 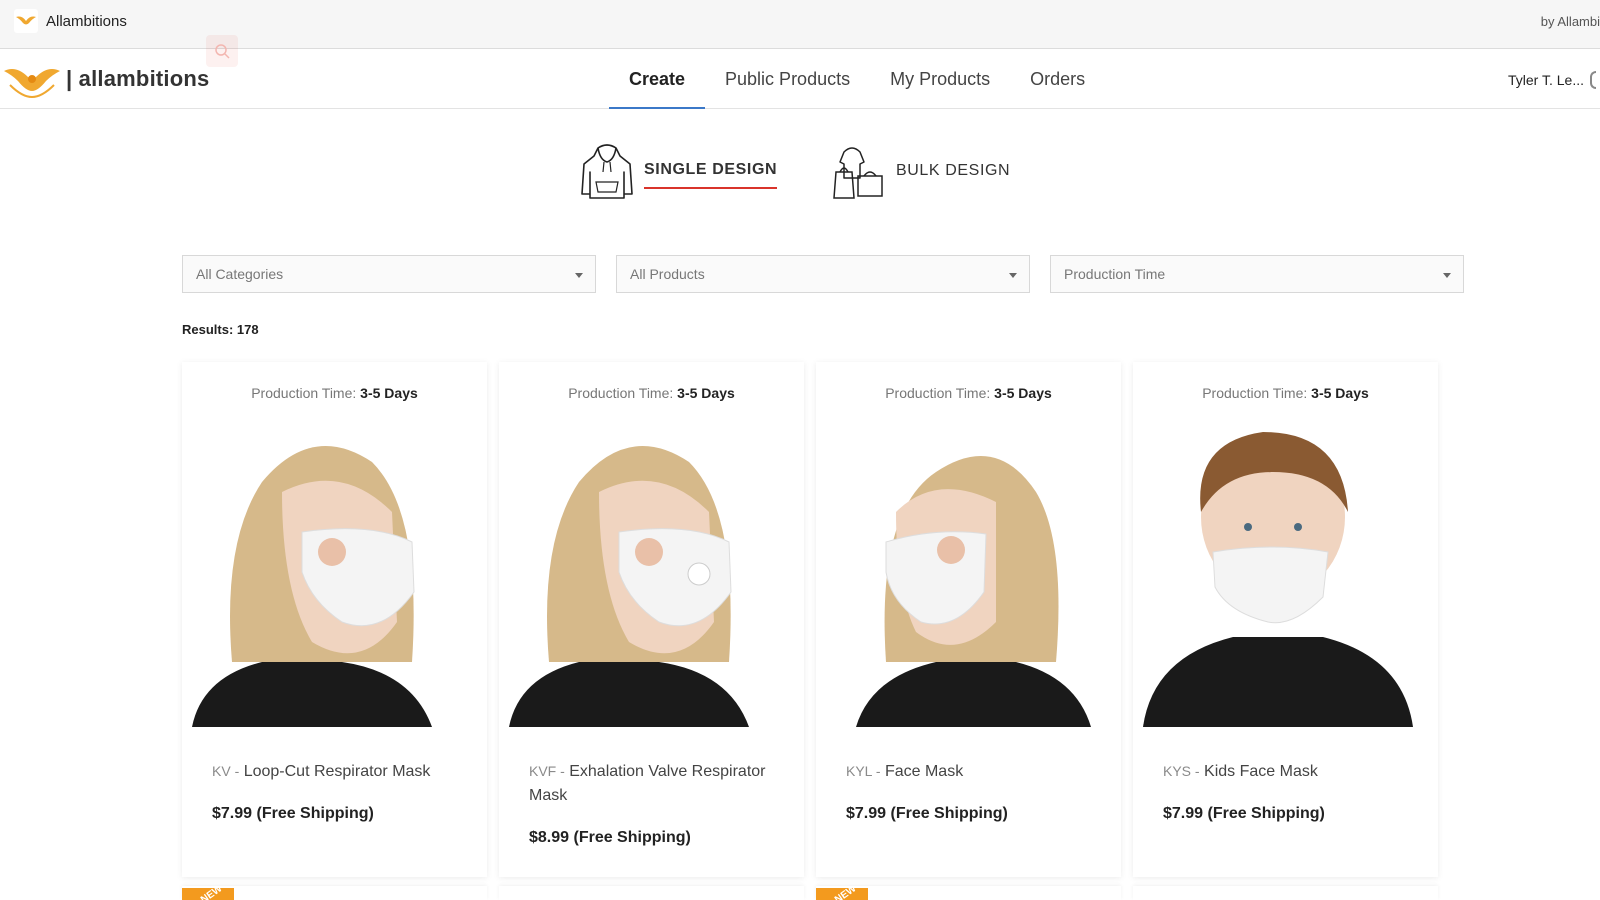 What do you see at coordinates (953, 170) in the screenshot?
I see `bulk-design-label: BULK DESIGN` at bounding box center [953, 170].